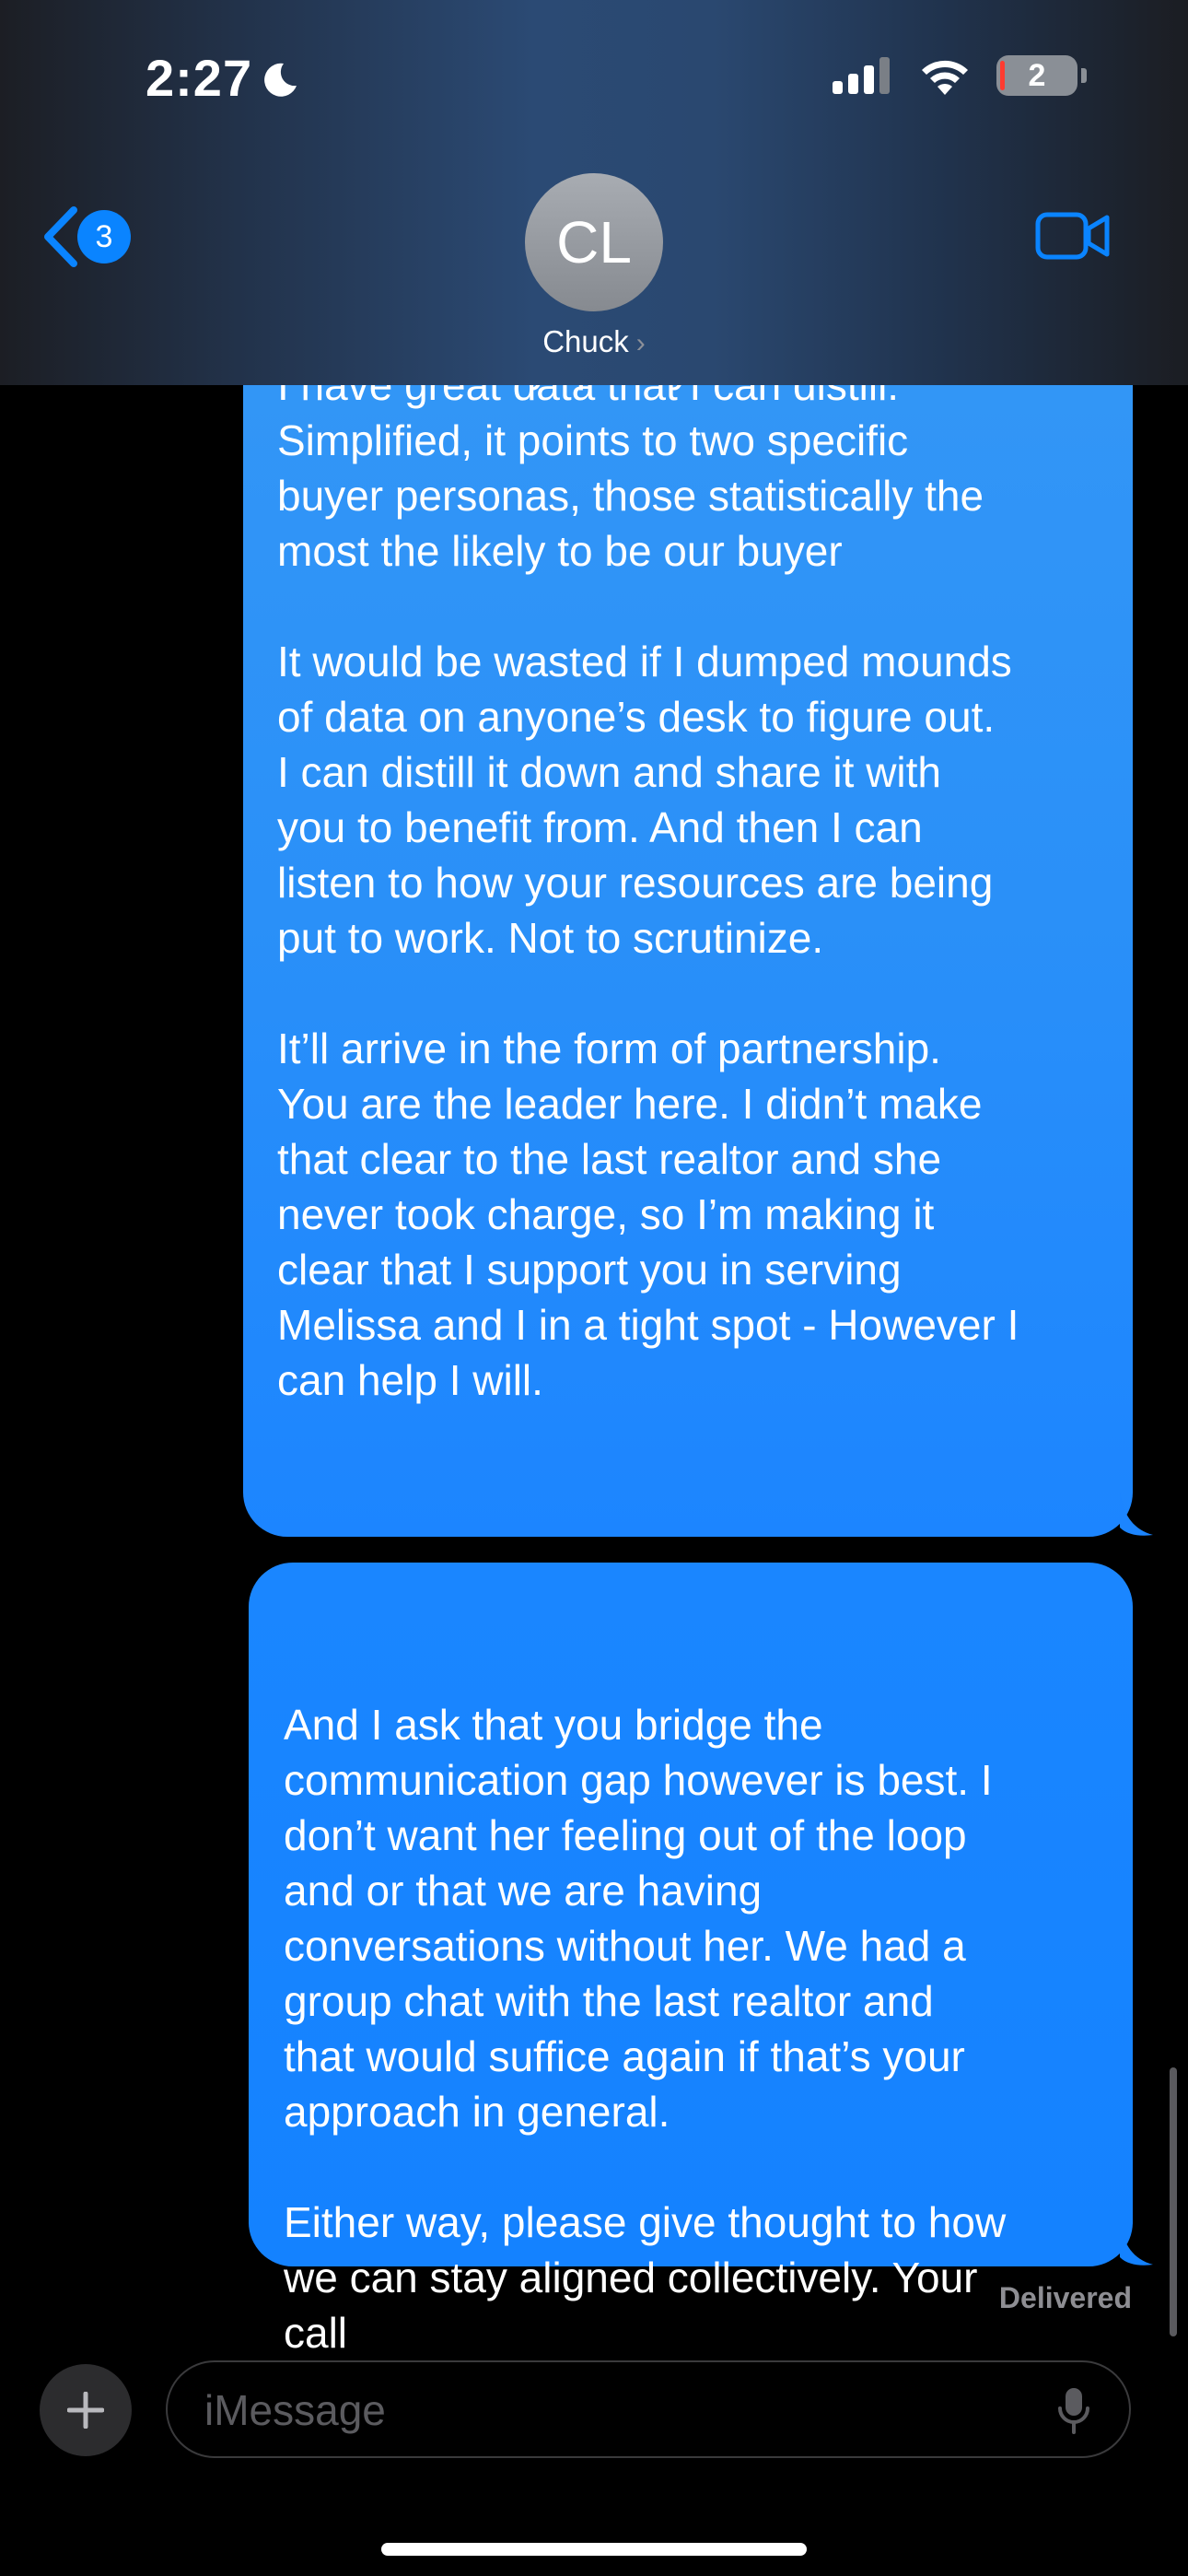  Describe the element at coordinates (594, 2549) in the screenshot. I see `home-indicator` at that location.